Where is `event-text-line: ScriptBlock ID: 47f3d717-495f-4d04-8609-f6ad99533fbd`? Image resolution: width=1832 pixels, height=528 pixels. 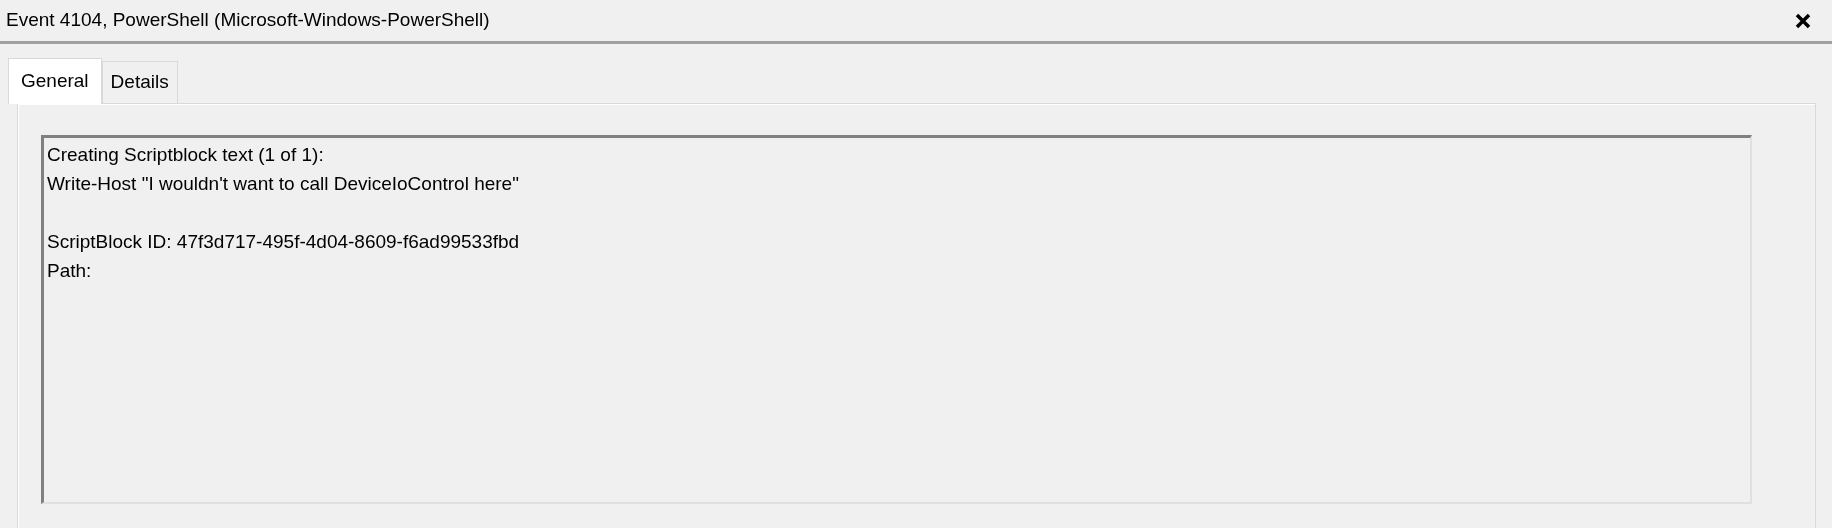 event-text-line: ScriptBlock ID: 47f3d717-495f-4d04-8609-f6ad99533fbd is located at coordinates (284, 242).